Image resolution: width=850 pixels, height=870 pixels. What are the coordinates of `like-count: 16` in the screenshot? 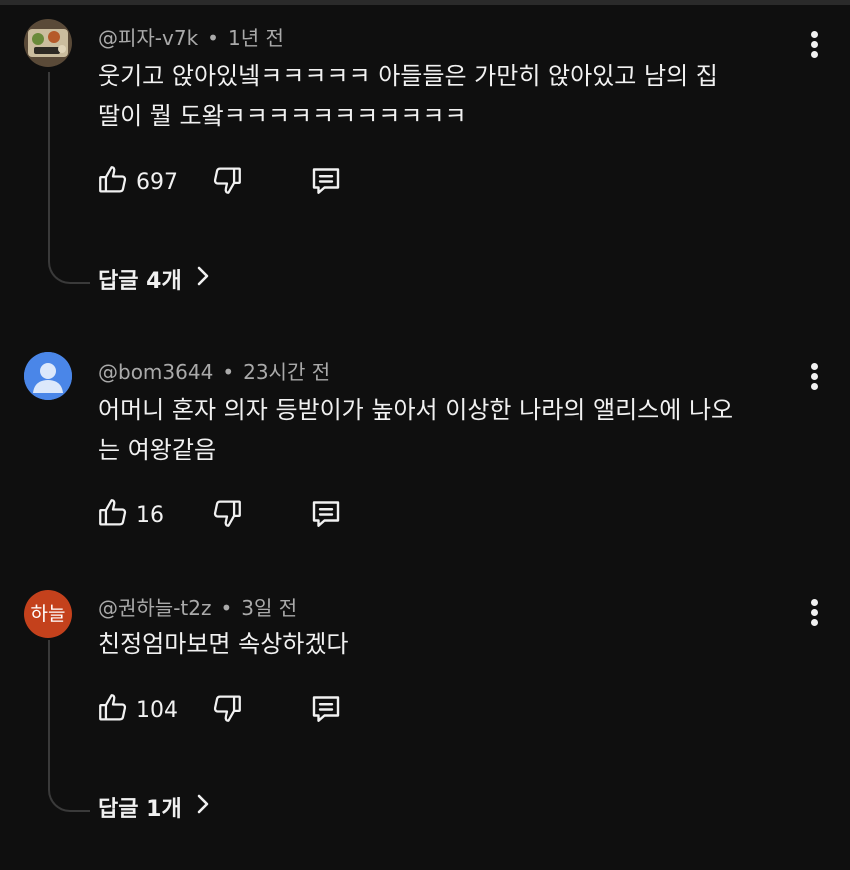 It's located at (150, 515).